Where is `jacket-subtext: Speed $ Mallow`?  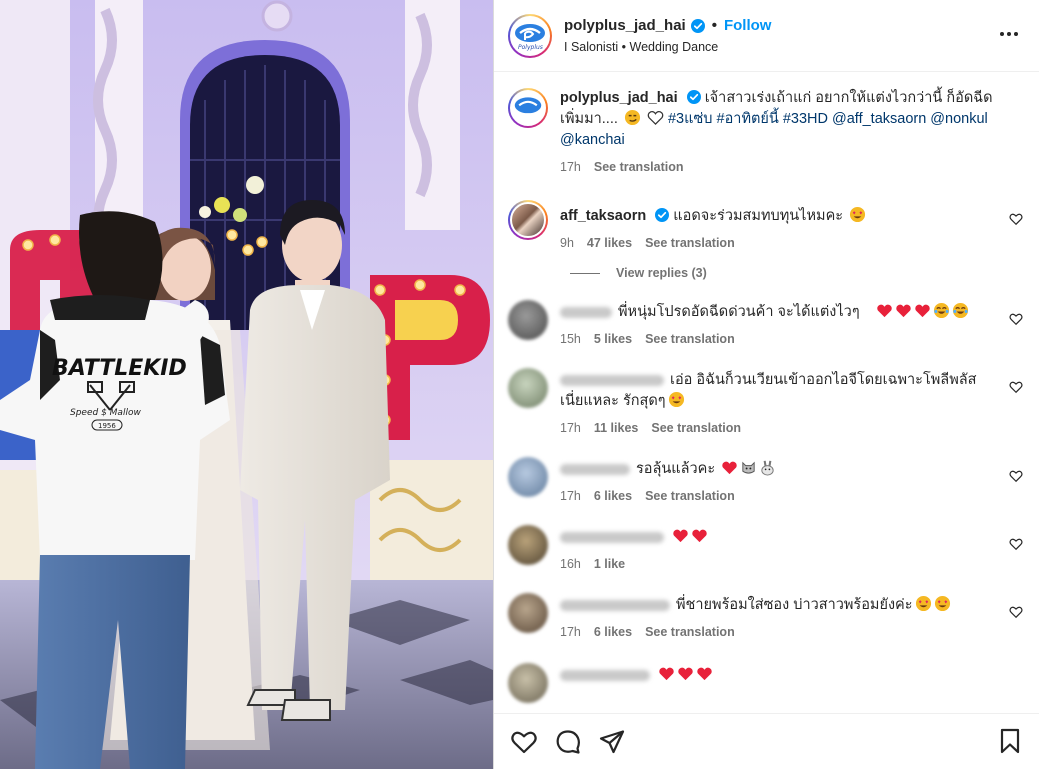 jacket-subtext: Speed $ Mallow is located at coordinates (105, 413).